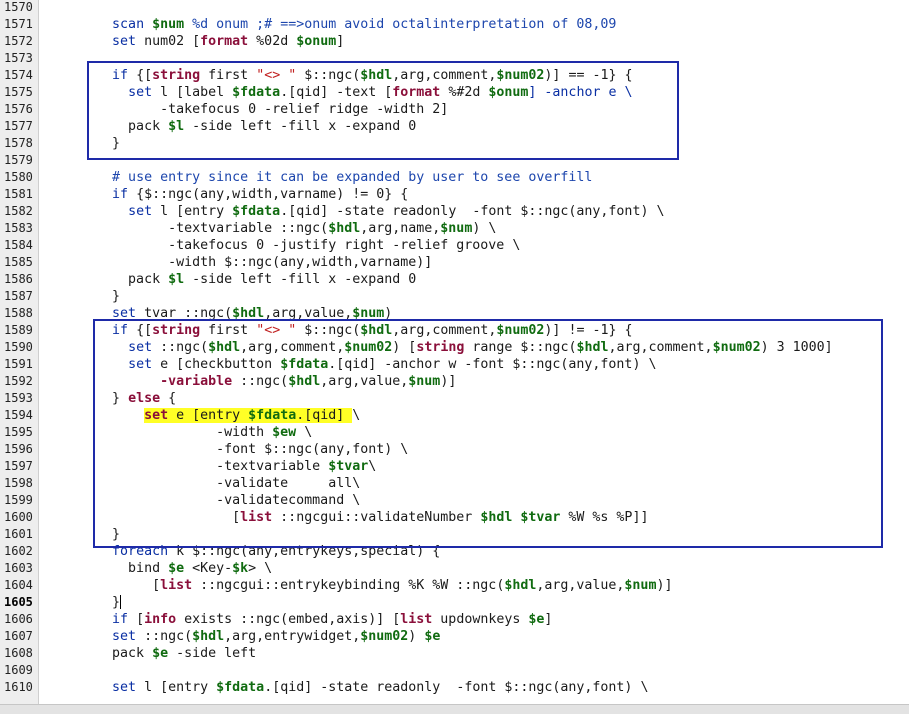 Image resolution: width=909 pixels, height=714 pixels. Describe the element at coordinates (212, 466) in the screenshot. I see `code-text: -textvariable $tvar\` at that location.